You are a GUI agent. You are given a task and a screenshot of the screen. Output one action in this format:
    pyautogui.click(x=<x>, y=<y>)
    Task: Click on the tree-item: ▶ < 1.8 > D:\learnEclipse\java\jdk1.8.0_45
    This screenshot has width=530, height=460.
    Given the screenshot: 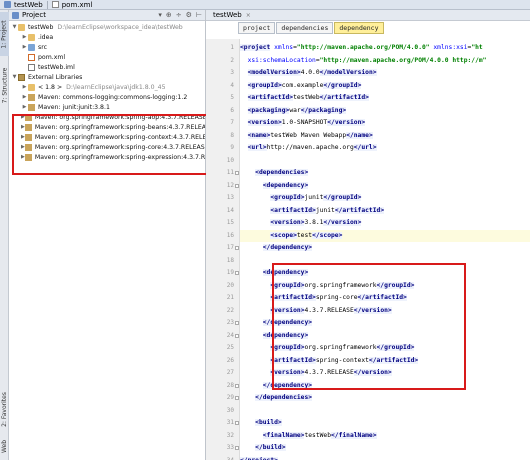 What is the action you would take?
    pyautogui.click(x=107, y=87)
    